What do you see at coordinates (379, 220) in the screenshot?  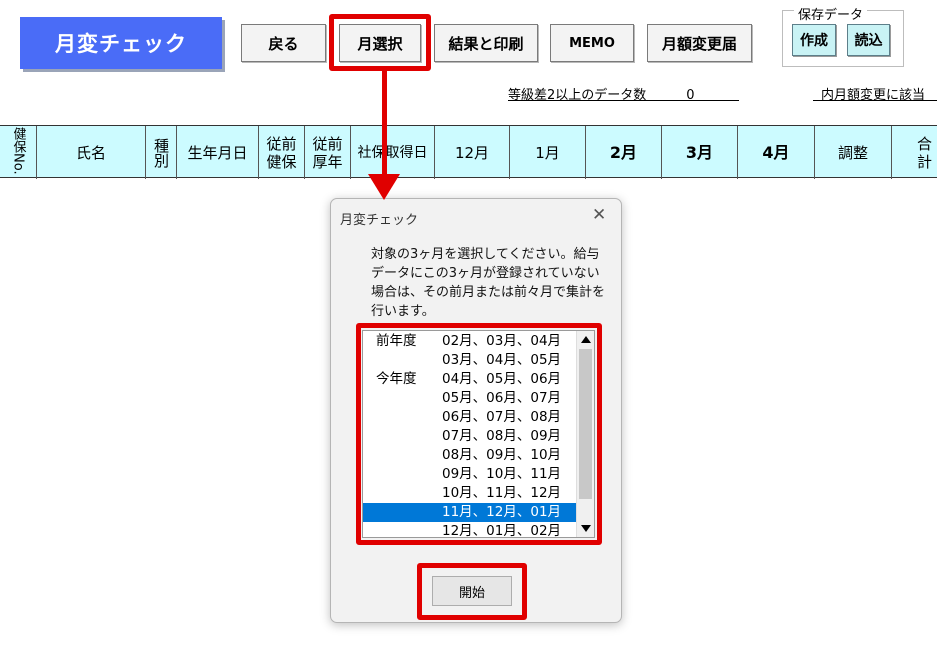 I see `dialog-title: 月変チェック` at bounding box center [379, 220].